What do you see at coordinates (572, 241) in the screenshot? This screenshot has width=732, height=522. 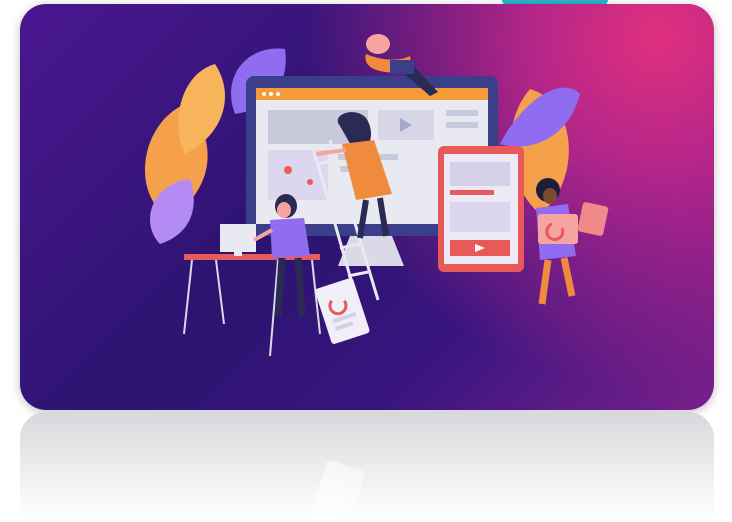 I see `person-right-icon` at bounding box center [572, 241].